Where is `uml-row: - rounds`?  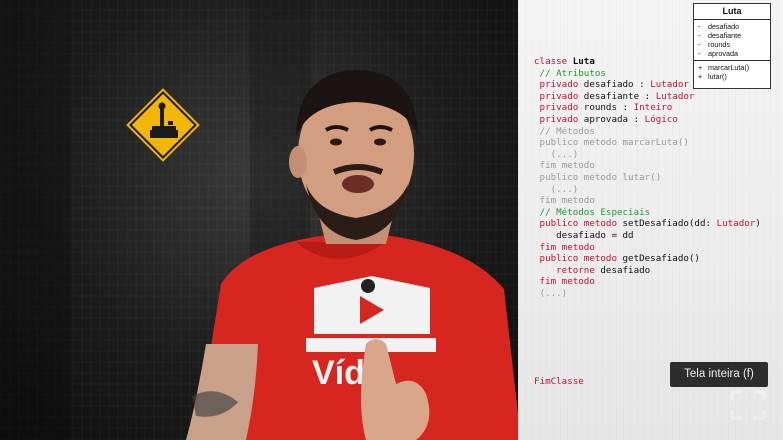
uml-row: - rounds is located at coordinates (732, 44).